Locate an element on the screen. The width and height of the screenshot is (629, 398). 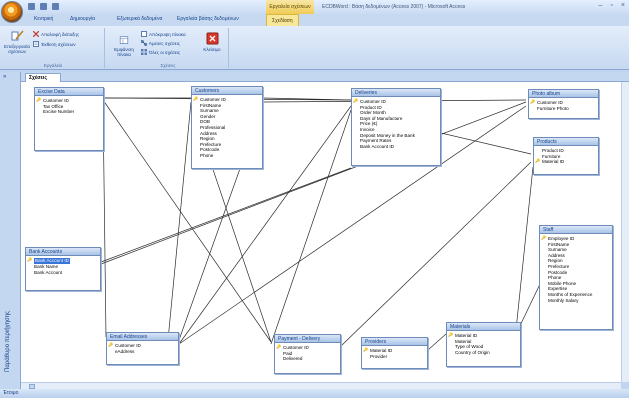
table-title: Staff is located at coordinates (576, 230).